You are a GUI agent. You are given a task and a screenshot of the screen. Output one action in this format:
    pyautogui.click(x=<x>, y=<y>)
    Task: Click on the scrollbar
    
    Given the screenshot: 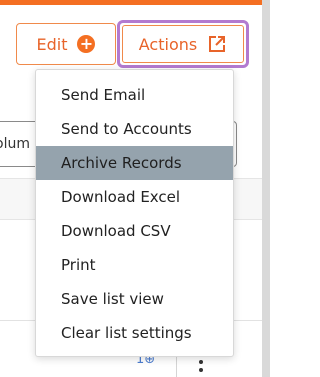 What is the action you would take?
    pyautogui.click(x=266, y=188)
    